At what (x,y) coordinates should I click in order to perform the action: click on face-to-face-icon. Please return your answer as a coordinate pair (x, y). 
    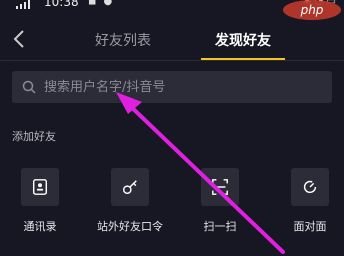
    Looking at the image, I should click on (310, 187).